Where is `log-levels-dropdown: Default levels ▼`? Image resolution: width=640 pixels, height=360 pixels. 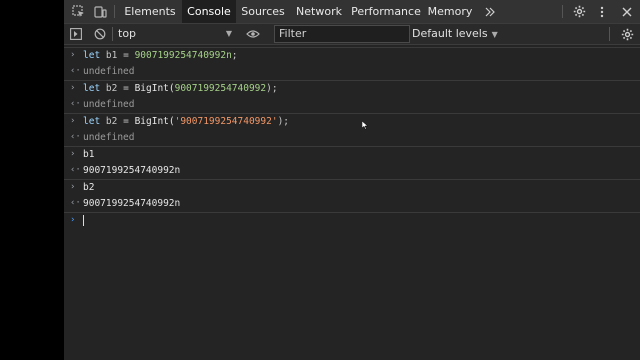 log-levels-dropdown: Default levels ▼ is located at coordinates (455, 34).